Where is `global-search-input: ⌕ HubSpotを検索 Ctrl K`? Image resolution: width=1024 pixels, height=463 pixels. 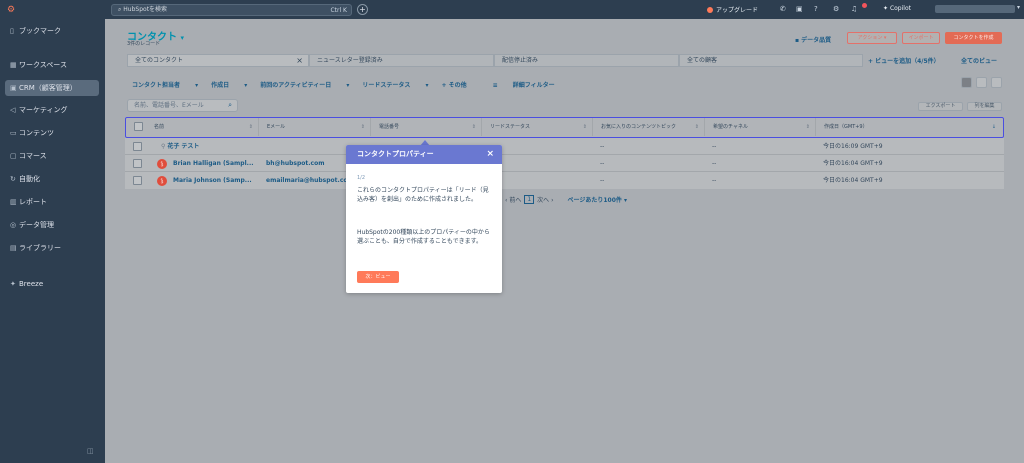 global-search-input: ⌕ HubSpotを検索 Ctrl K is located at coordinates (231, 10).